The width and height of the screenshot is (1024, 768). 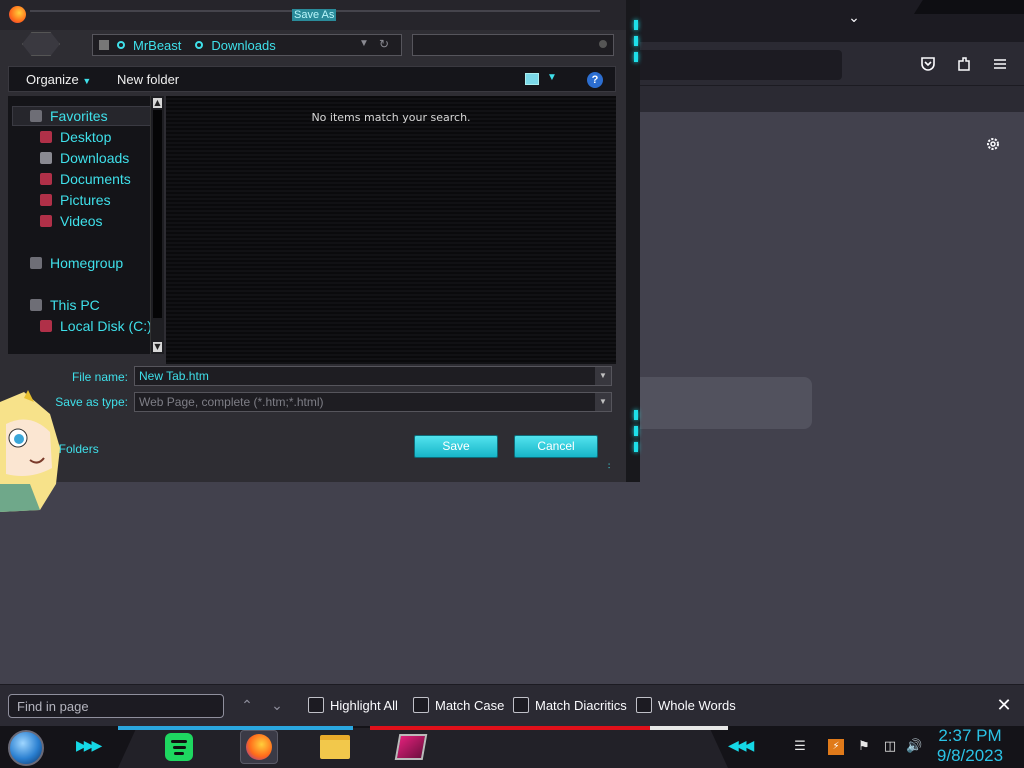 I want to click on nav-item-desktop: Desktop, so click(x=75, y=137).